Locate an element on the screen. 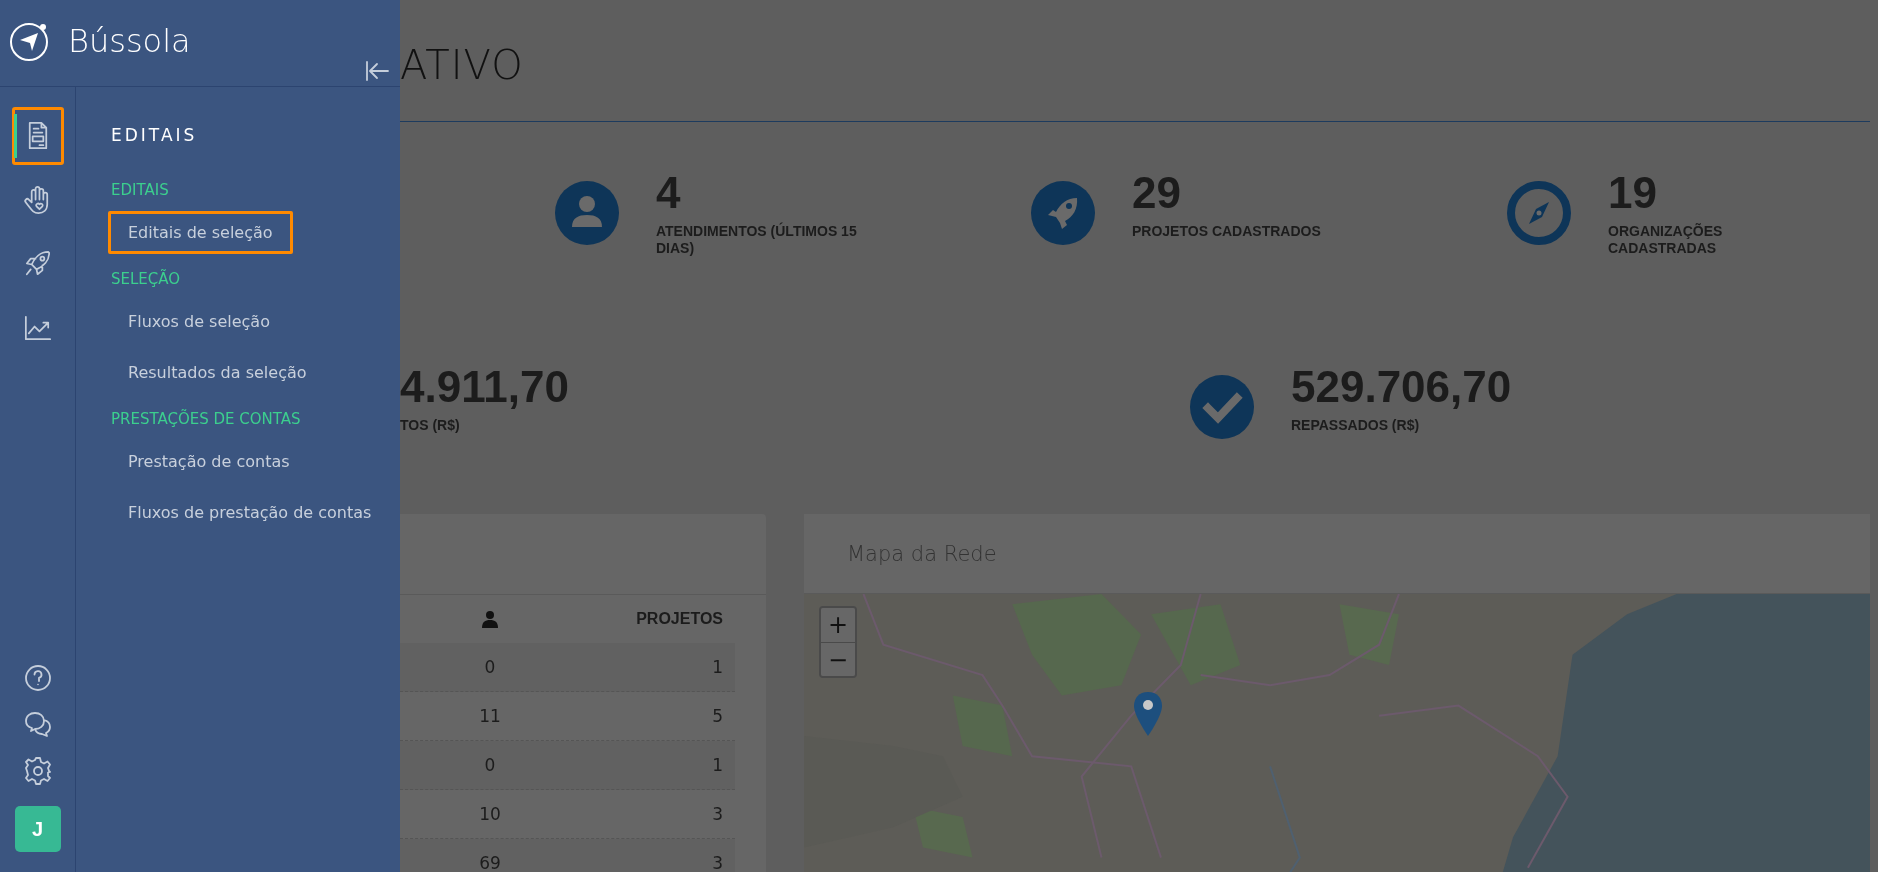 The image size is (1878, 872). stat-label: PROJETOS CADASTRADOS is located at coordinates (1226, 231).